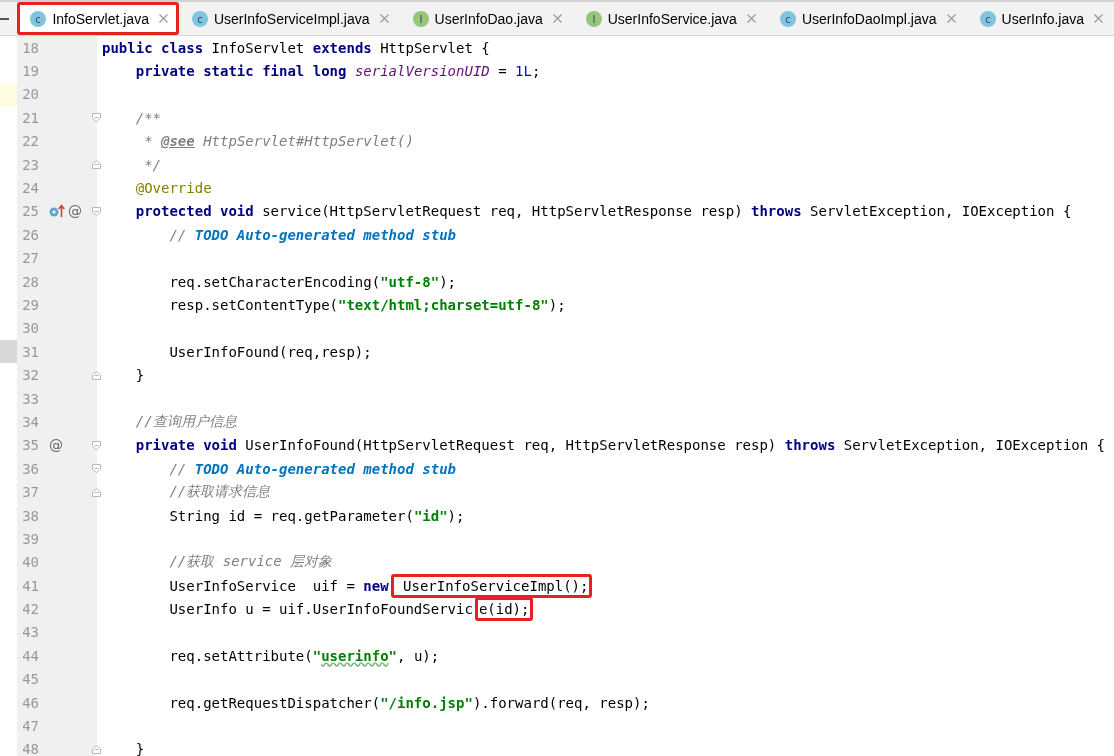 The image size is (1114, 756). Describe the element at coordinates (409, 702) in the screenshot. I see `code-line: req.getRequestDispatcher("/info.jsp").forward(req, resp);` at that location.